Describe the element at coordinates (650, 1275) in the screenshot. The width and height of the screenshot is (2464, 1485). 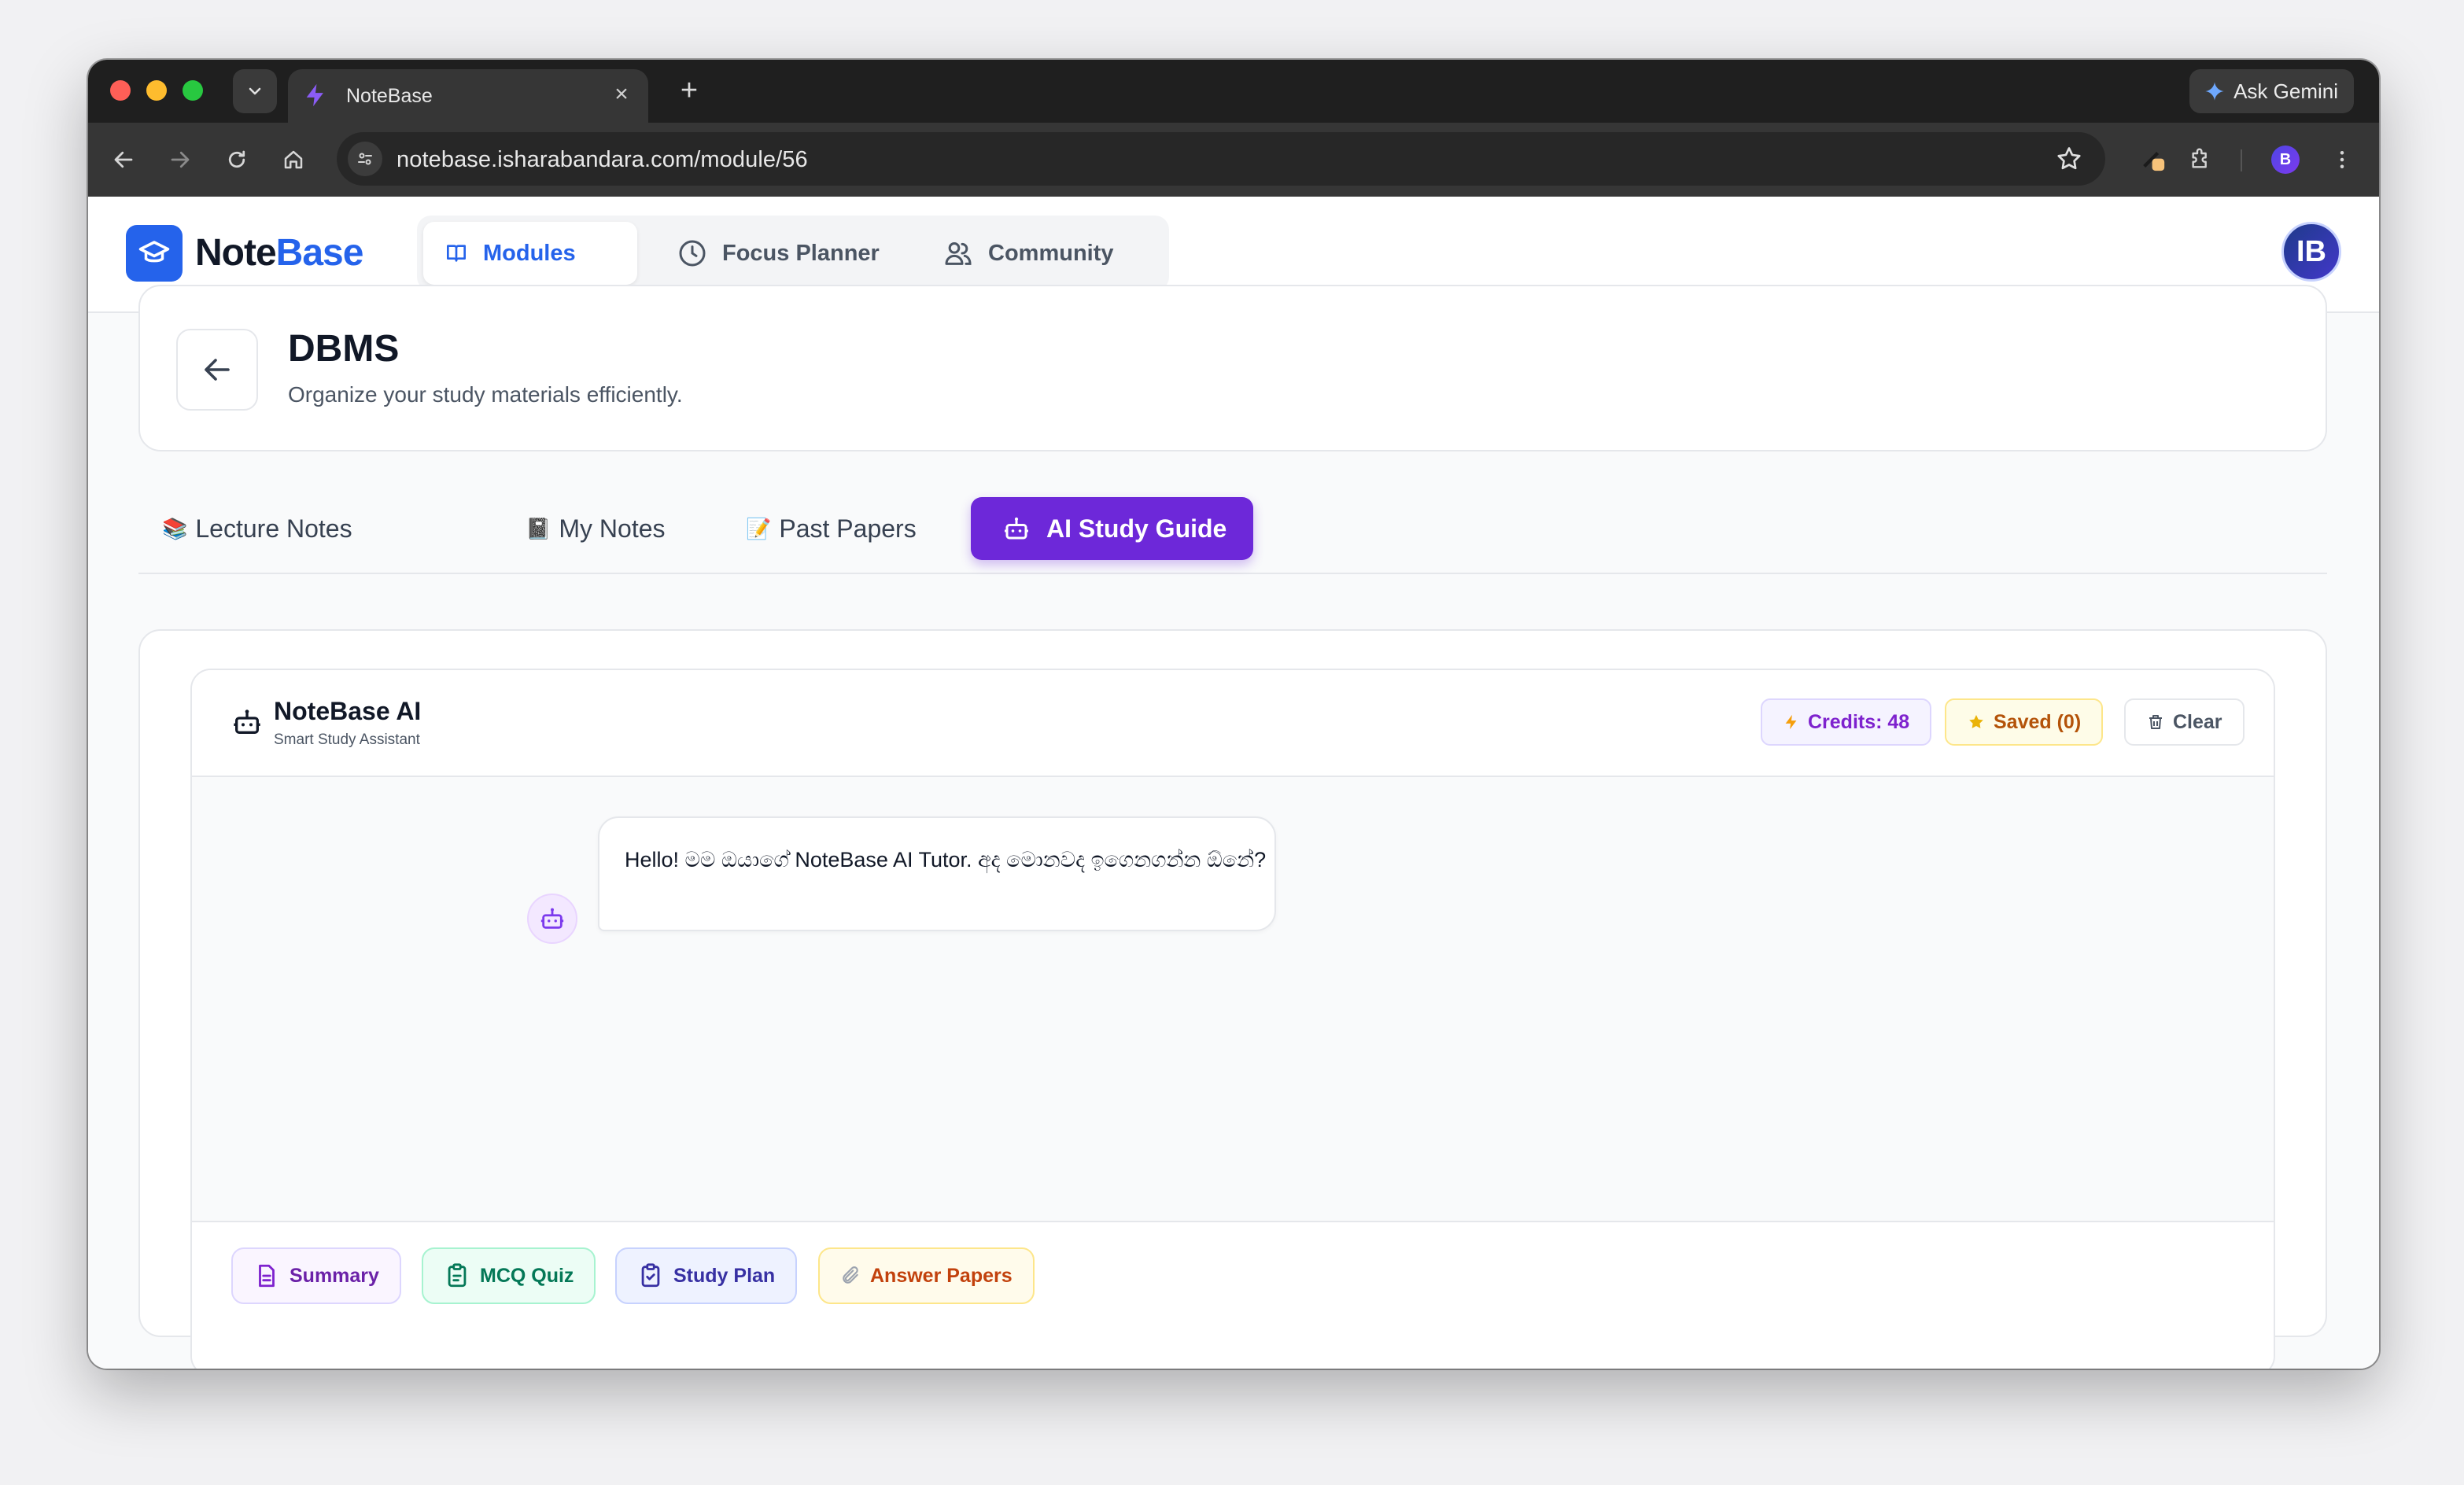
I see `clipboard-list-icon` at that location.